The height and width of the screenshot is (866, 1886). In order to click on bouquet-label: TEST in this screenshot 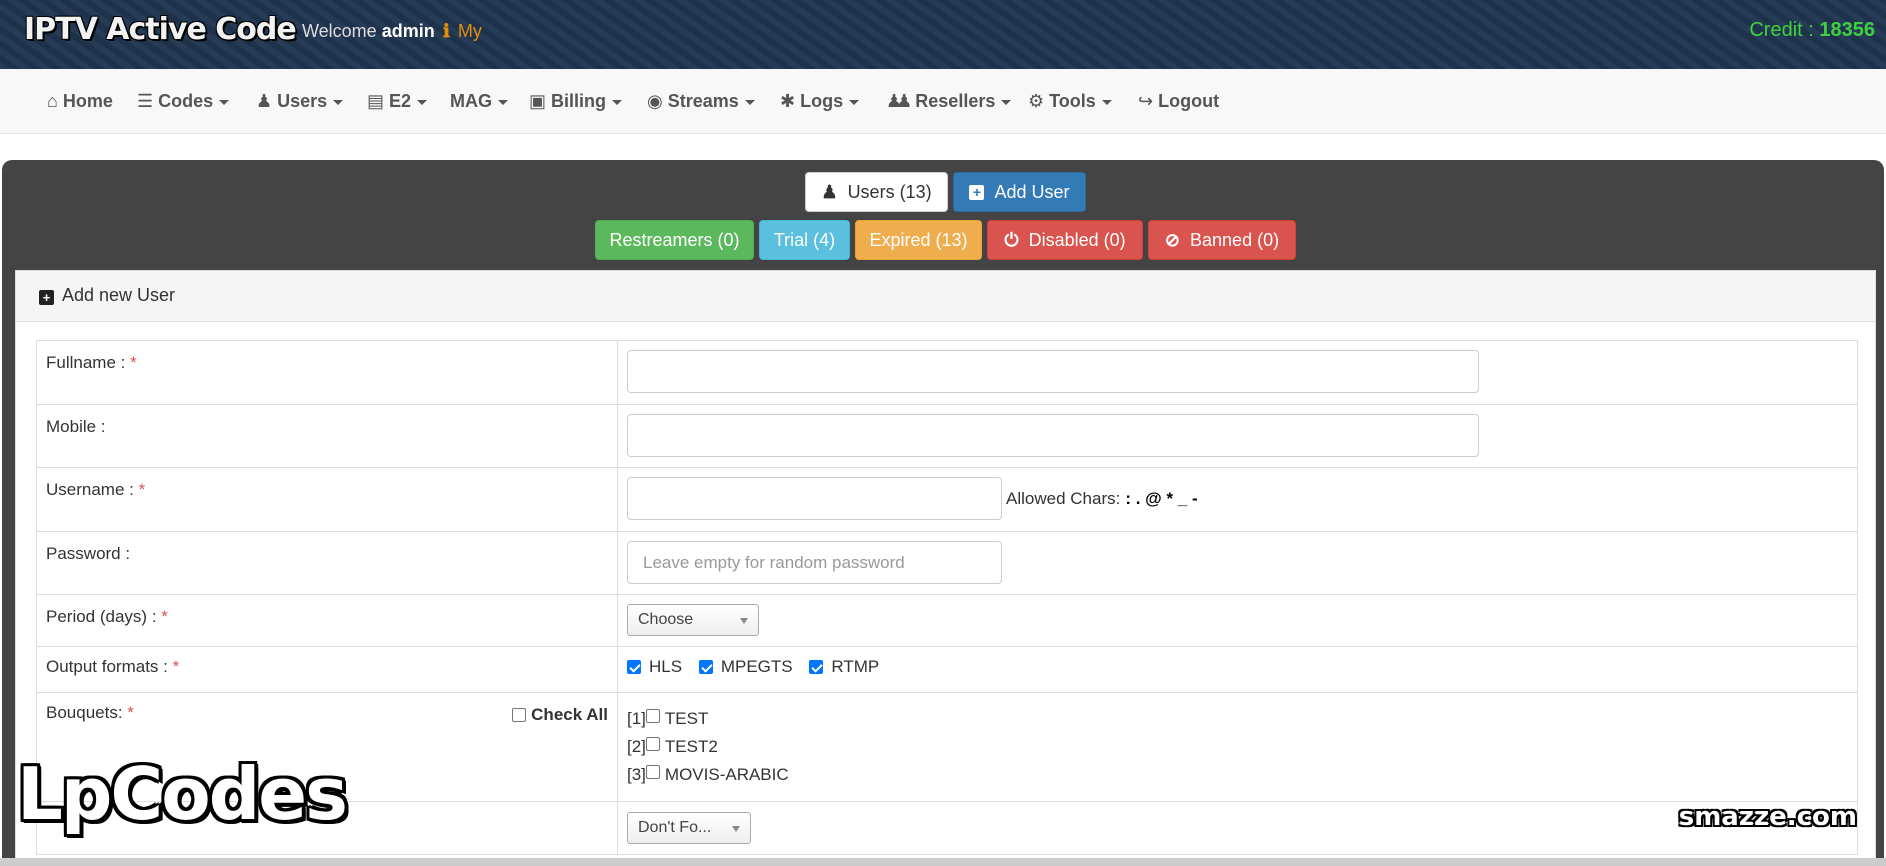, I will do `click(686, 718)`.